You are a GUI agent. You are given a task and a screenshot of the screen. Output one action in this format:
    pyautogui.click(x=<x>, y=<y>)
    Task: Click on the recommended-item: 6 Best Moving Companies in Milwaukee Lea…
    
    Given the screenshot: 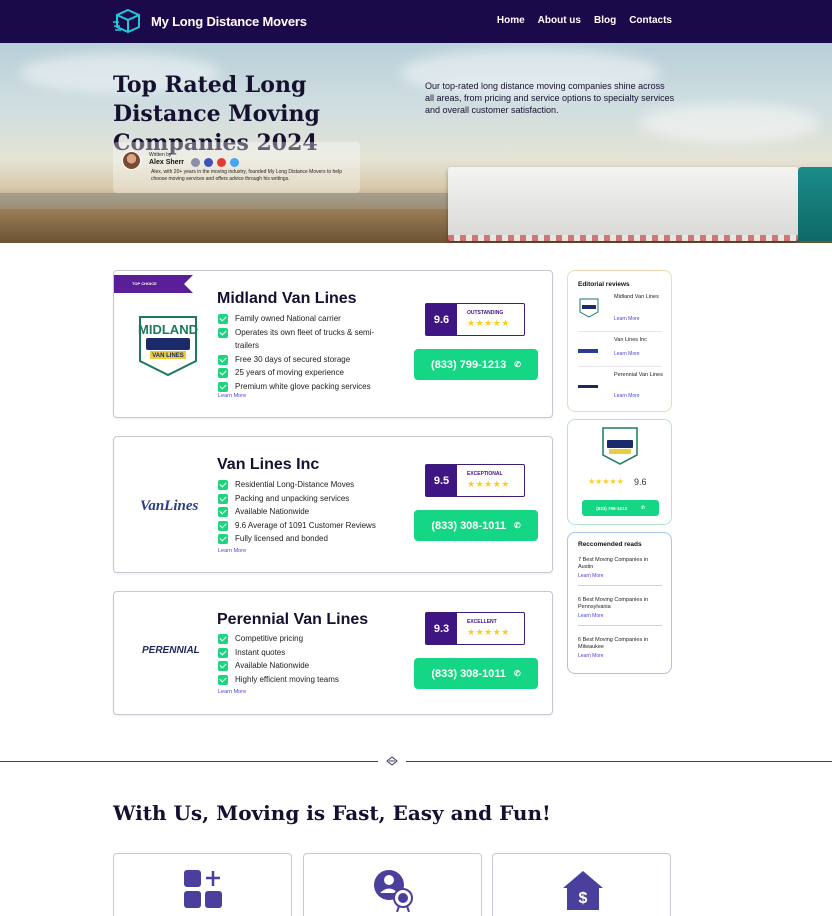 What is the action you would take?
    pyautogui.click(x=620, y=648)
    